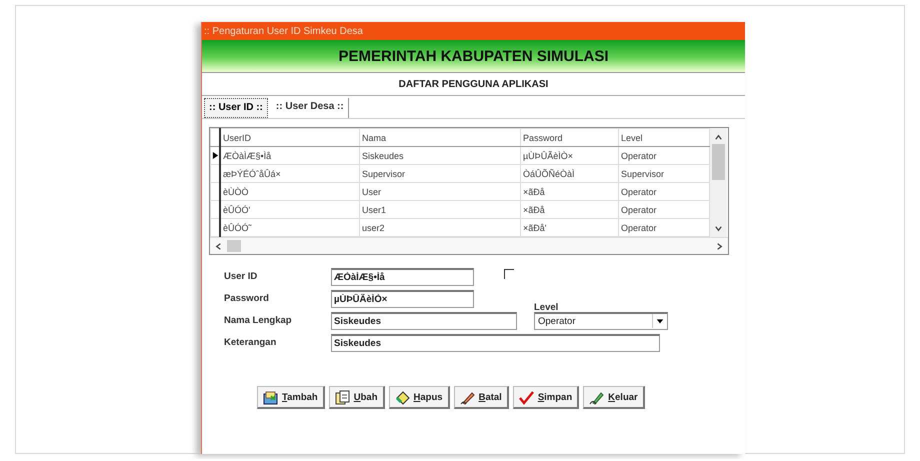  What do you see at coordinates (290, 209) in the screenshot?
I see `table-cell: èÛÓÓ'` at bounding box center [290, 209].